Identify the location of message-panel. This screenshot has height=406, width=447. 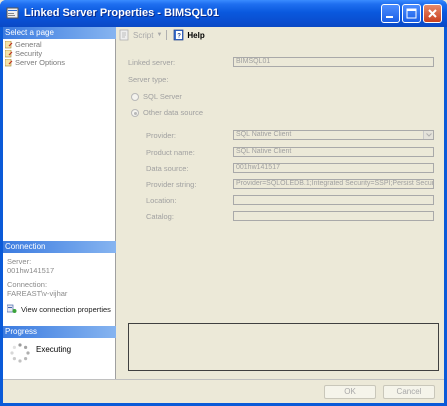
(283, 347).